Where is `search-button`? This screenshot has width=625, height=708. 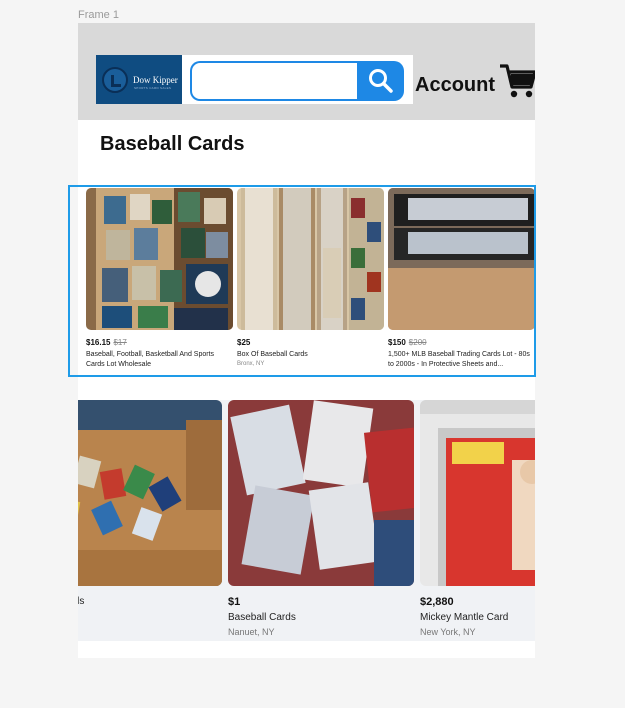
search-button is located at coordinates (380, 81).